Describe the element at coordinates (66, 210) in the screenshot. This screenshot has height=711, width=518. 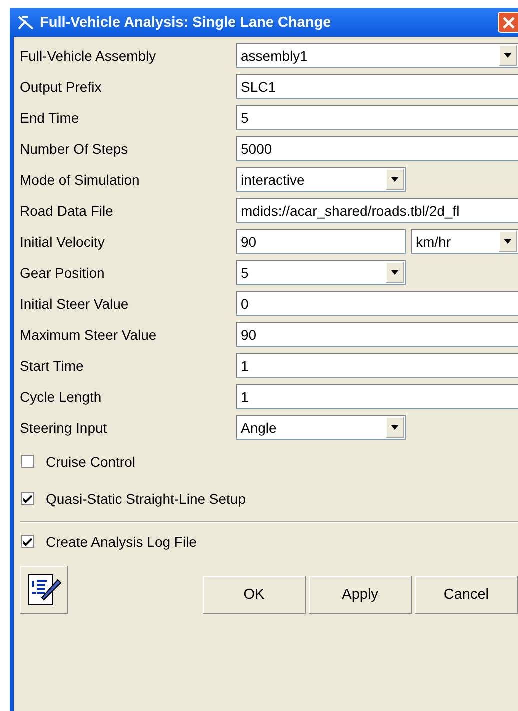
I see `field-label: Road Data File` at that location.